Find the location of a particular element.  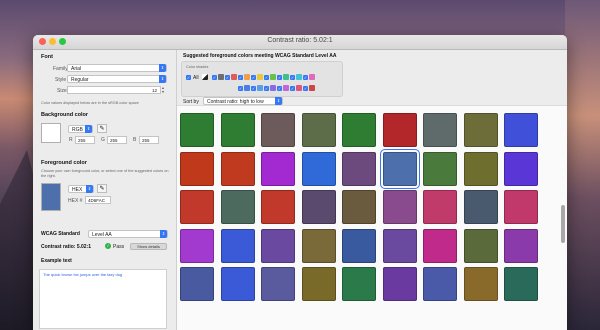

background-swatch is located at coordinates (51, 133).